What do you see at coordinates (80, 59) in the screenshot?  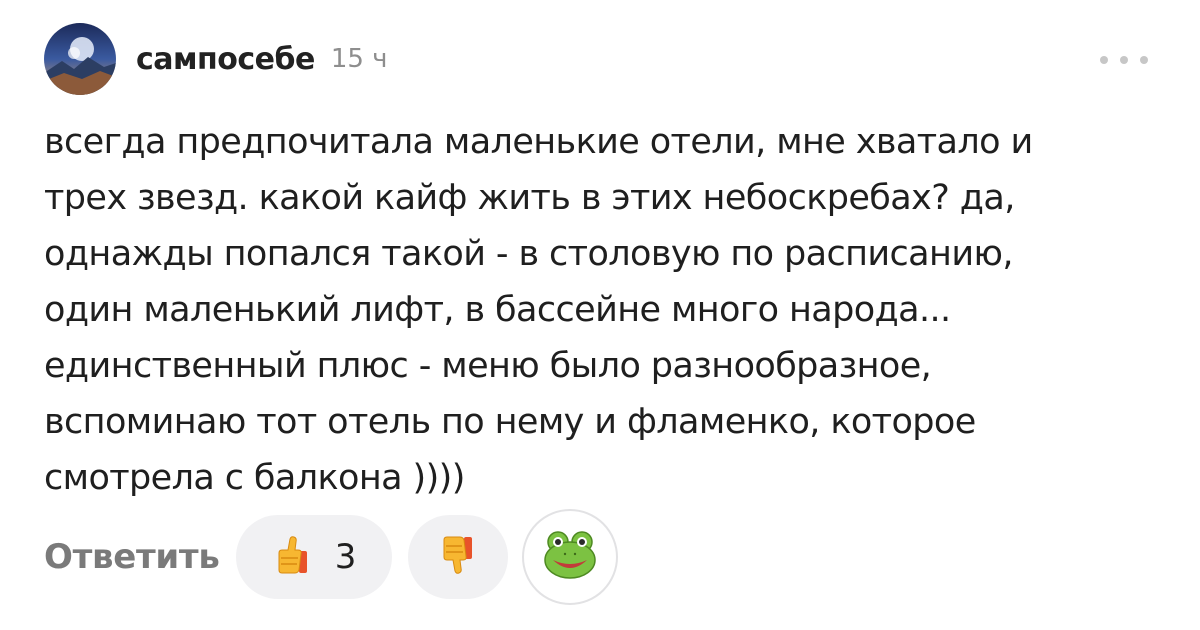 I see `avatar` at bounding box center [80, 59].